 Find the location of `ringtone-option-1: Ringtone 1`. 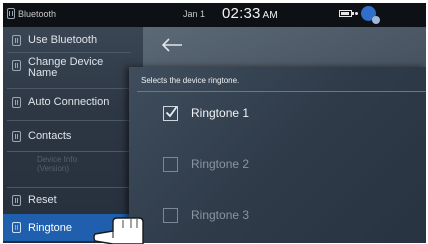

ringtone-option-1: Ringtone 1 is located at coordinates (277, 113).